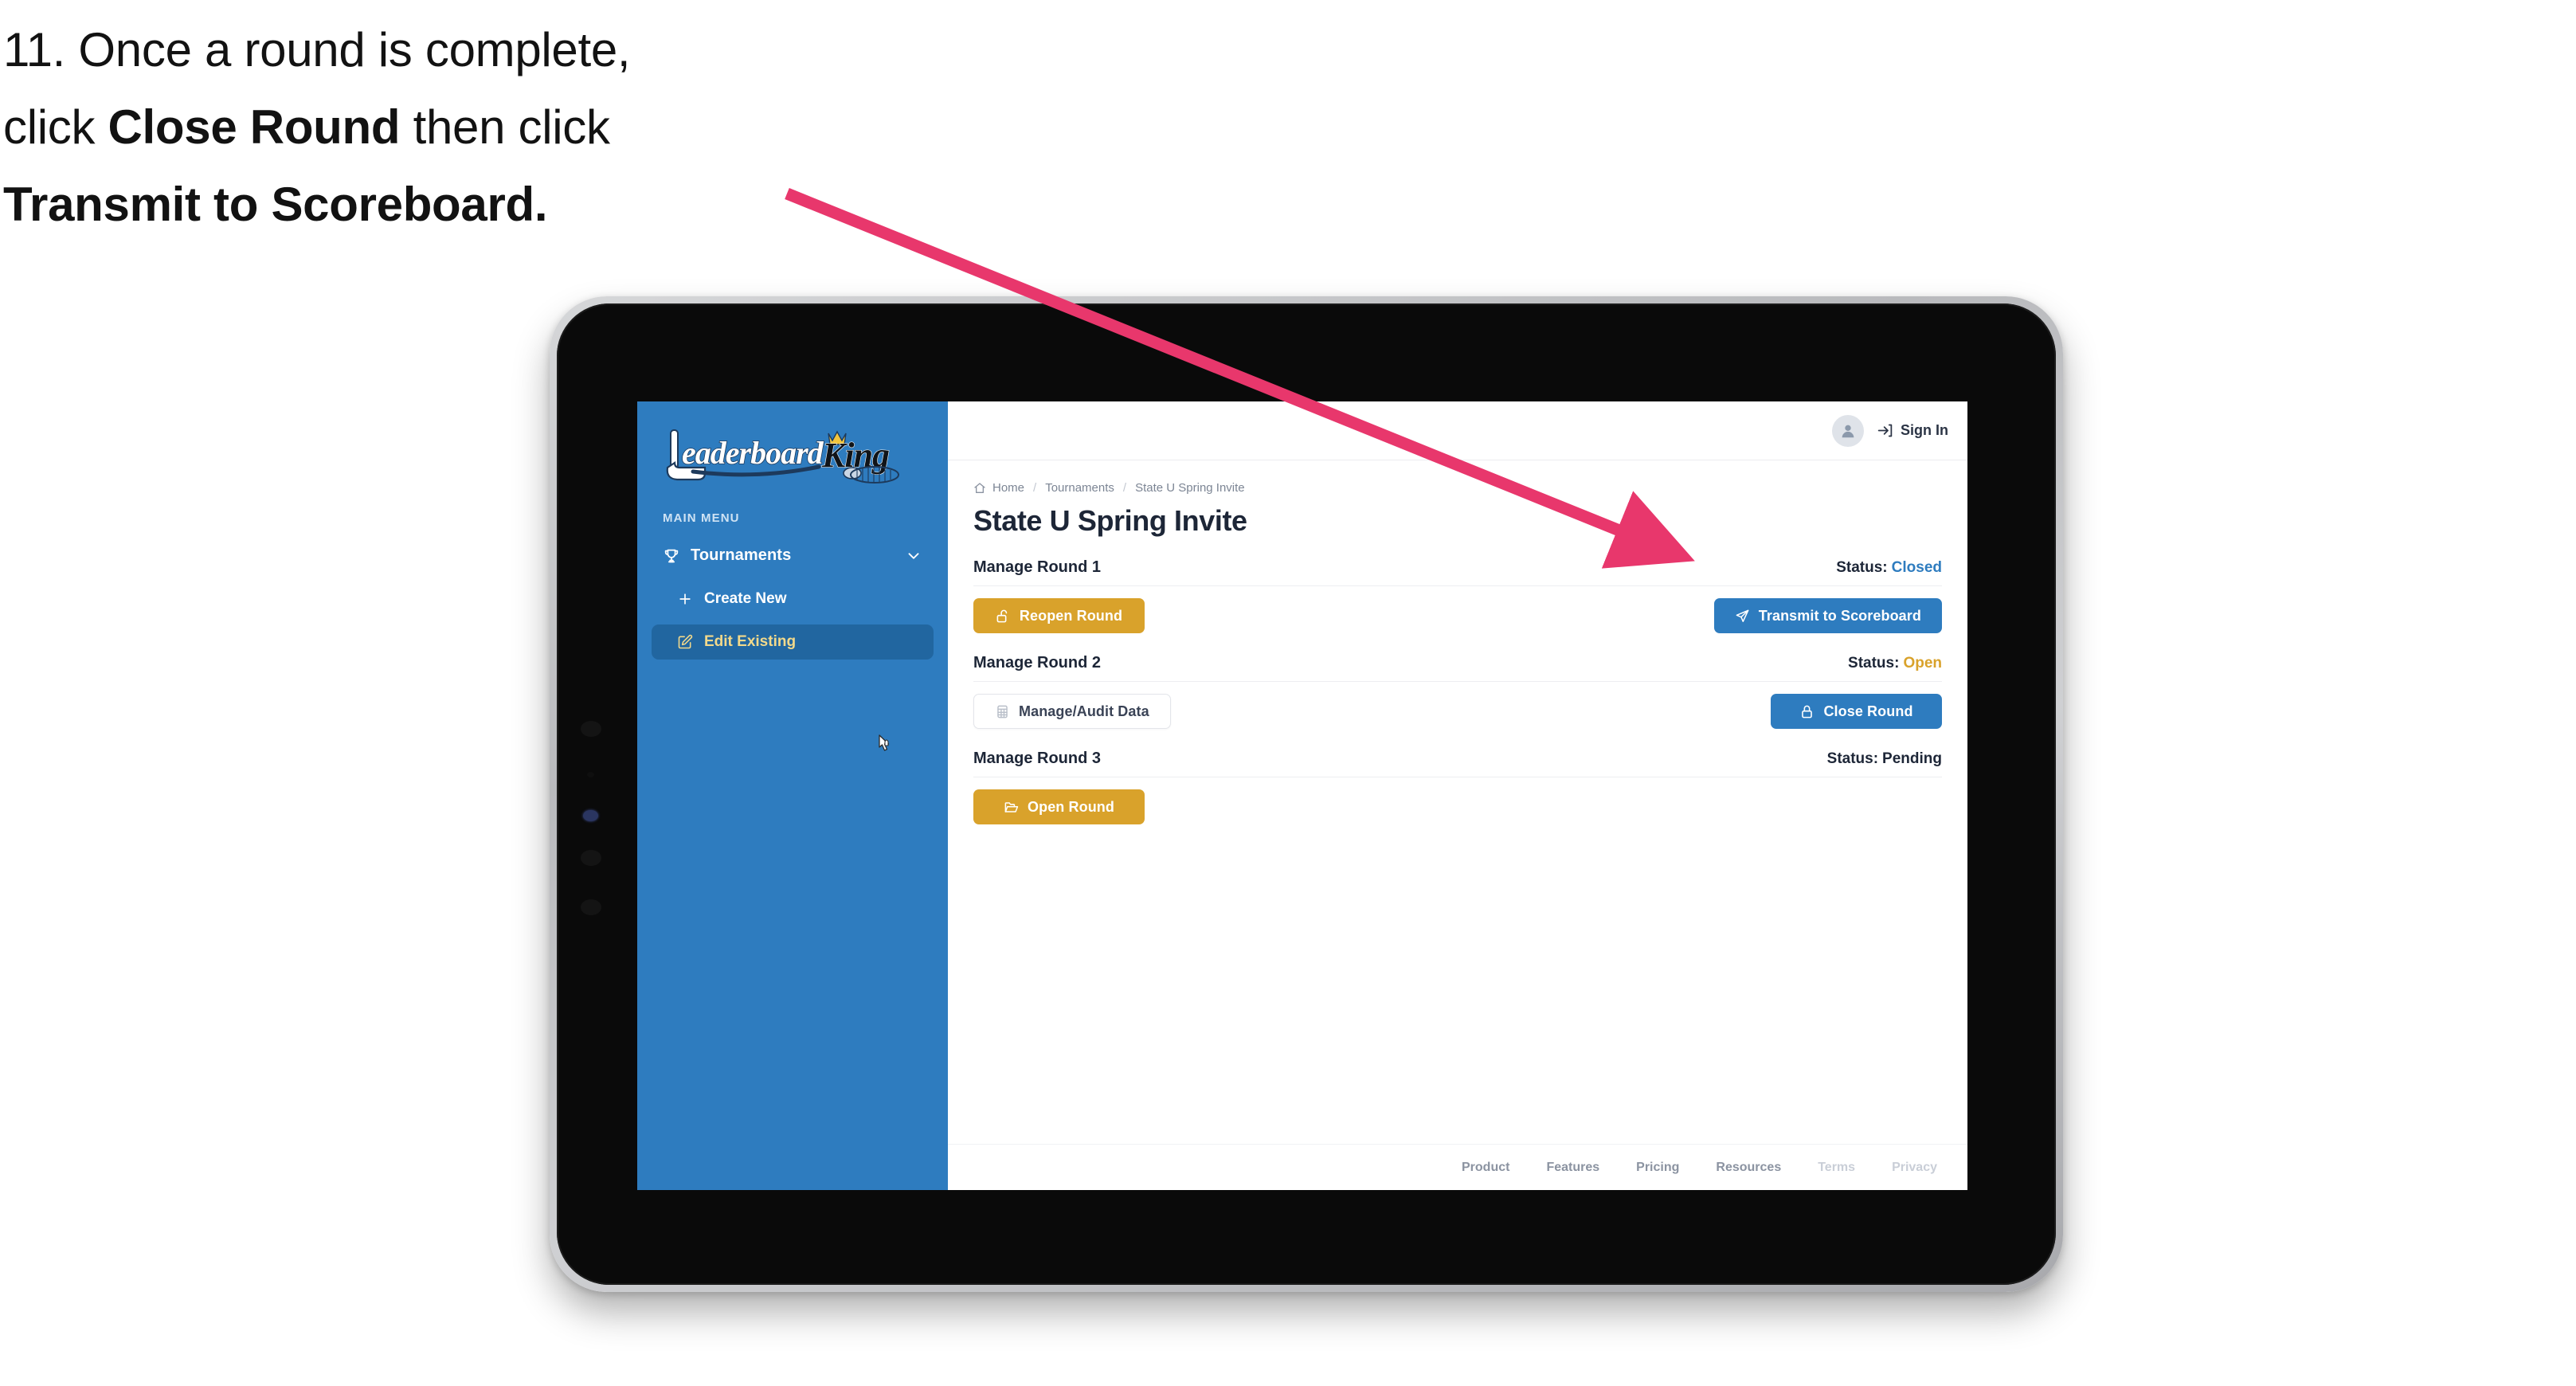 The height and width of the screenshot is (1386, 2576). I want to click on sign-in-button: Sign In, so click(1912, 430).